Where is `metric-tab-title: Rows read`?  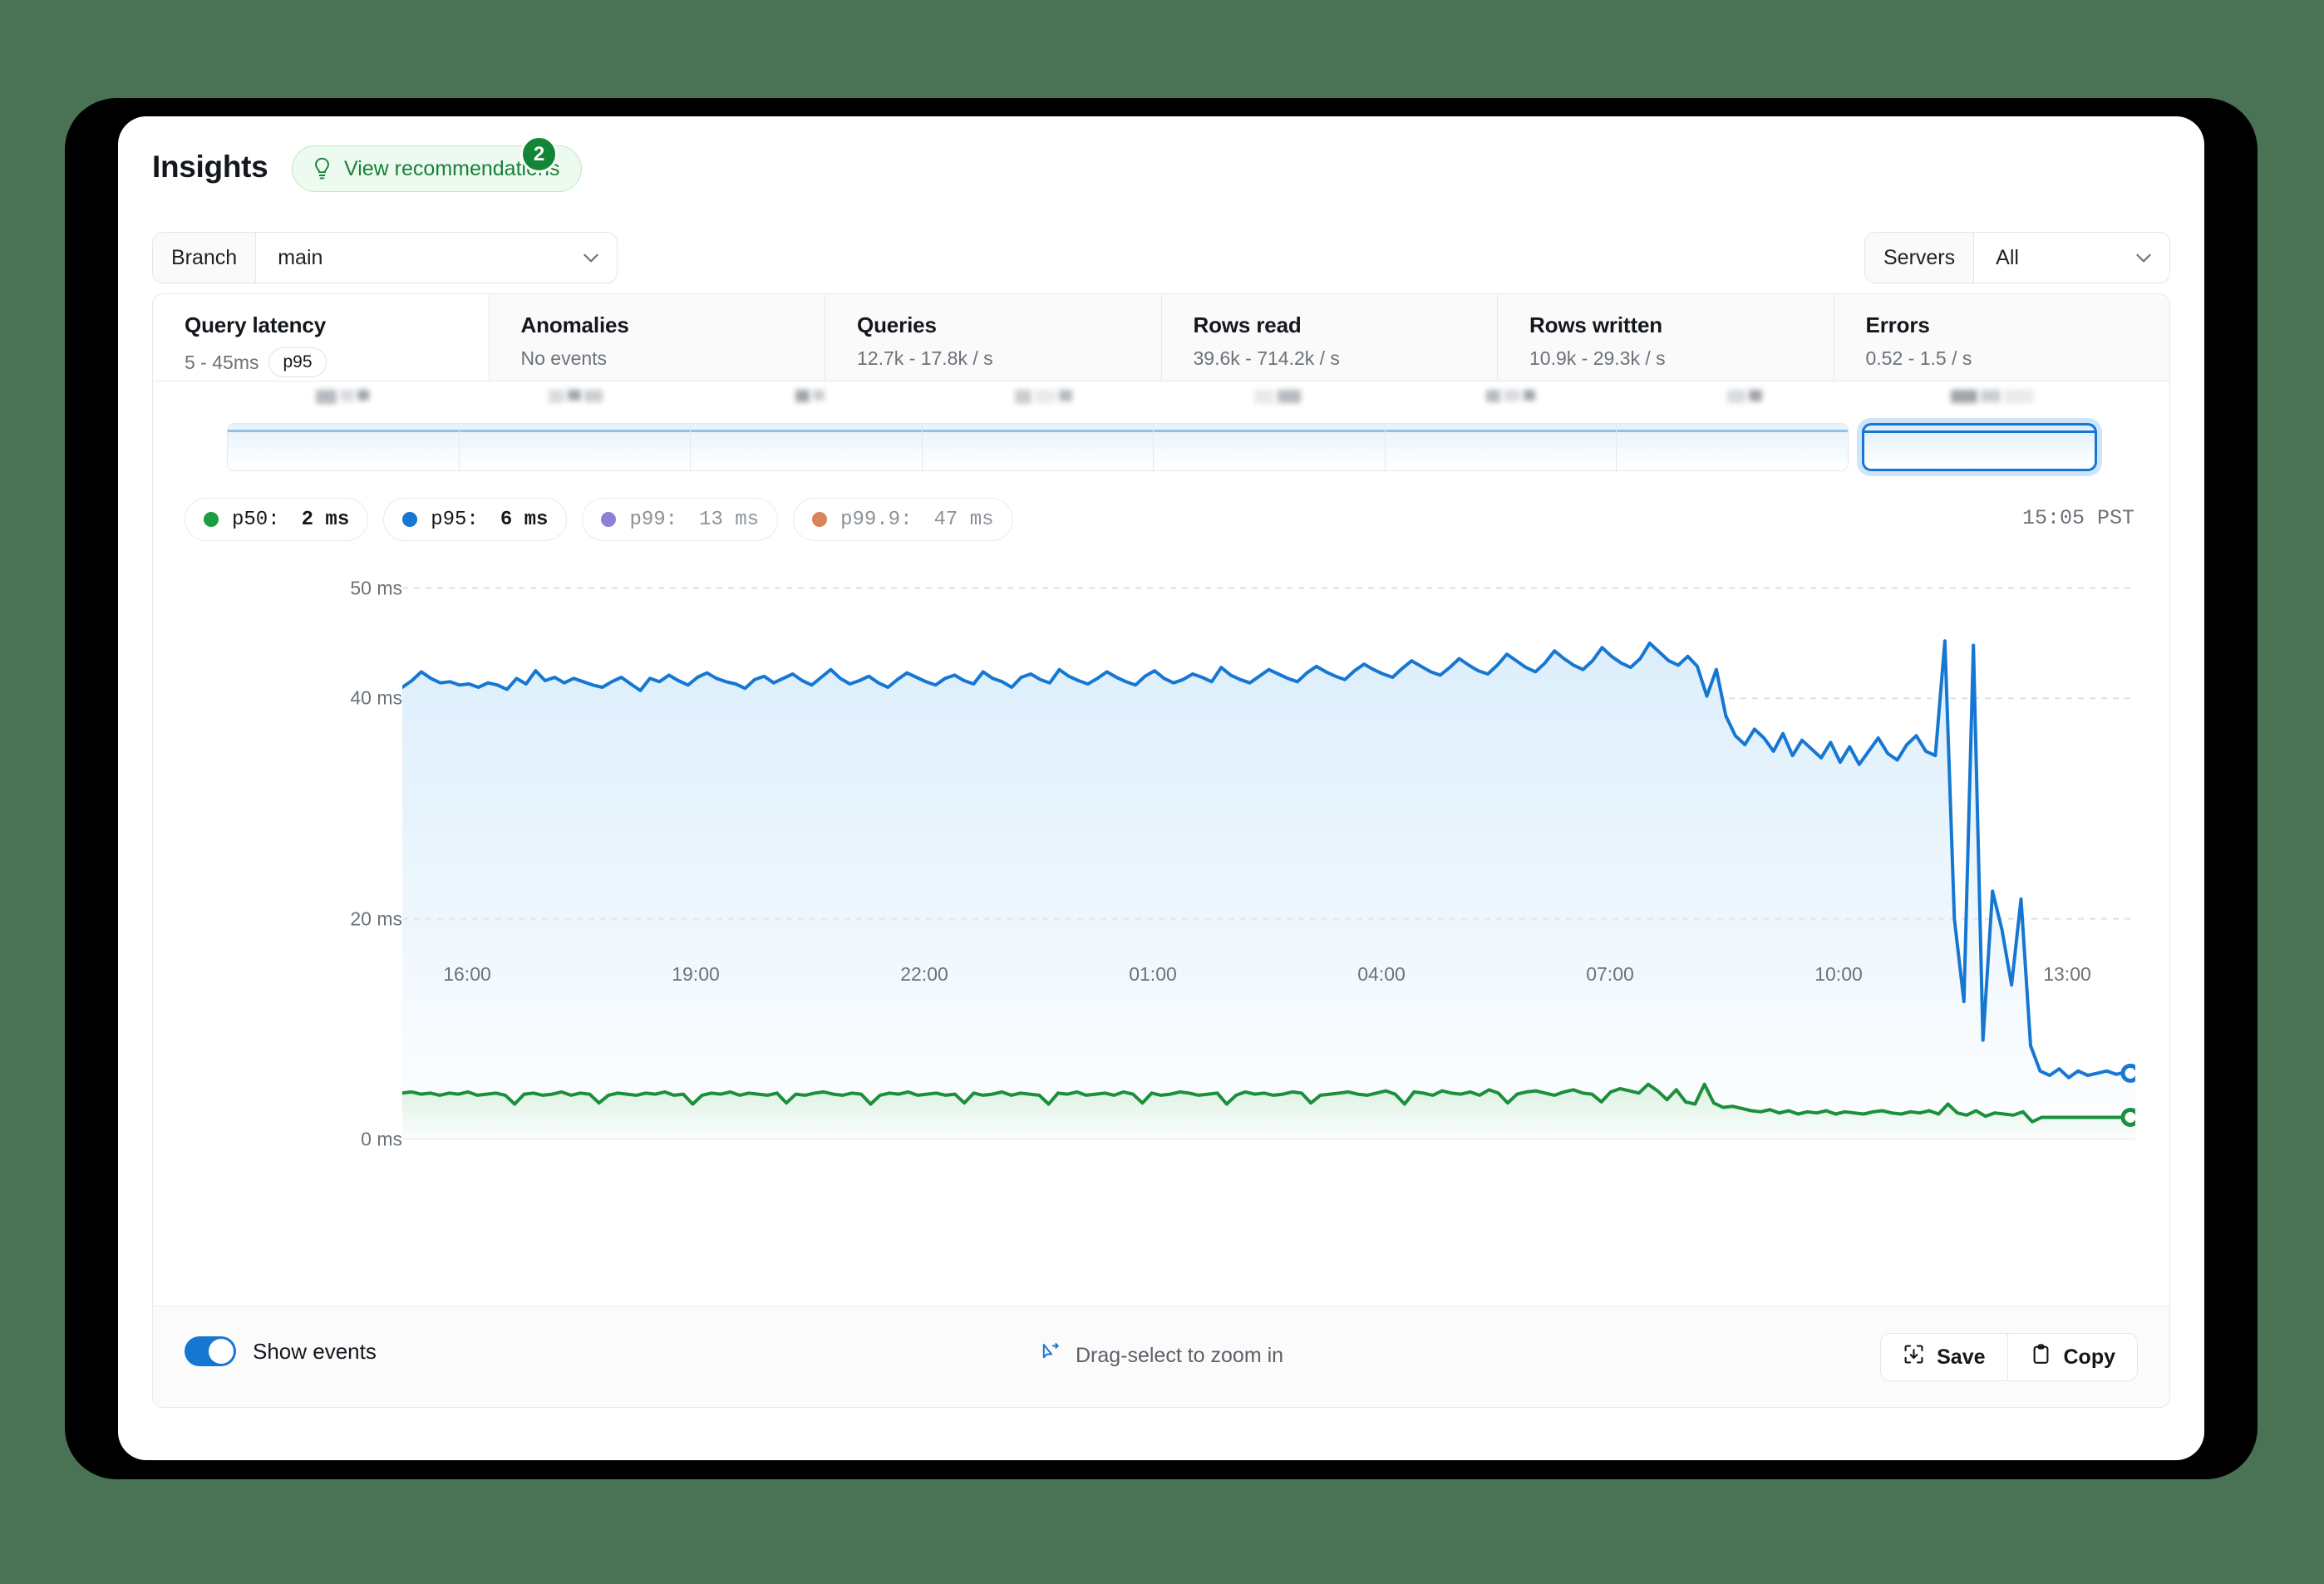
metric-tab-title: Rows read is located at coordinates (1247, 324).